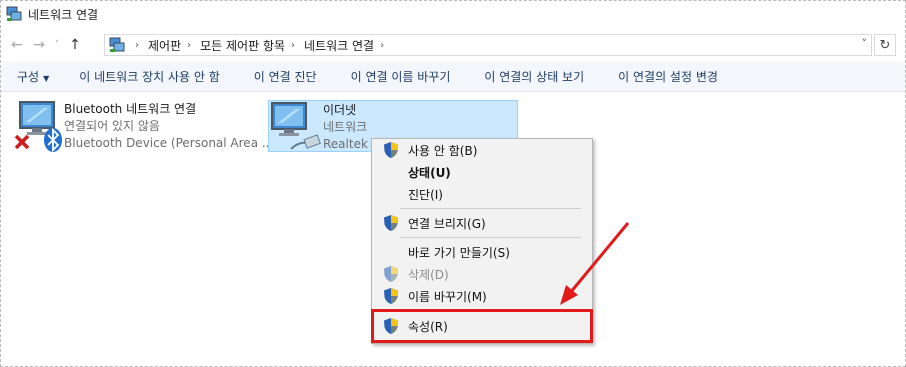 This screenshot has width=906, height=367. I want to click on up-button: ↑, so click(75, 45).